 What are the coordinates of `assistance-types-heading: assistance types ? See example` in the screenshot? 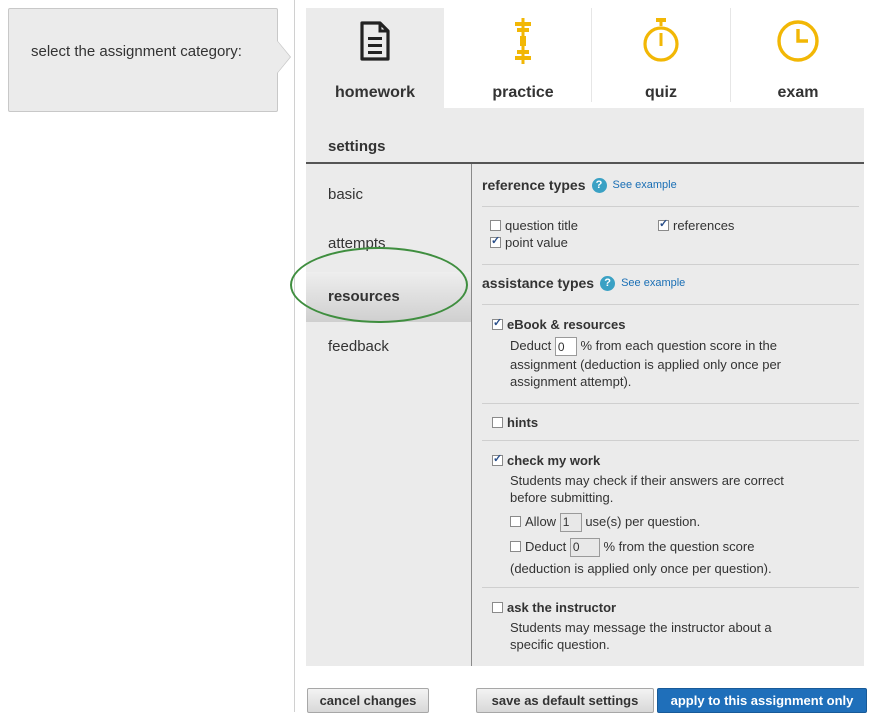 It's located at (583, 283).